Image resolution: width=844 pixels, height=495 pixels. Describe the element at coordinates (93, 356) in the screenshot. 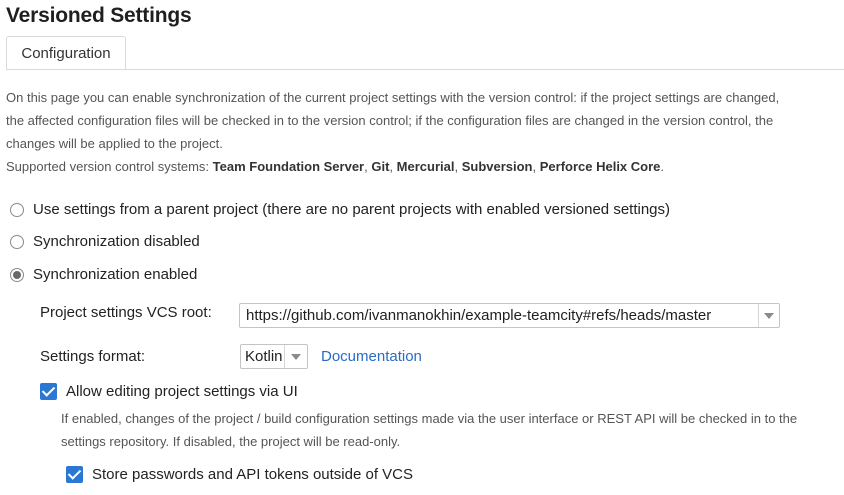

I see `settings-format-label: Settings format:` at that location.